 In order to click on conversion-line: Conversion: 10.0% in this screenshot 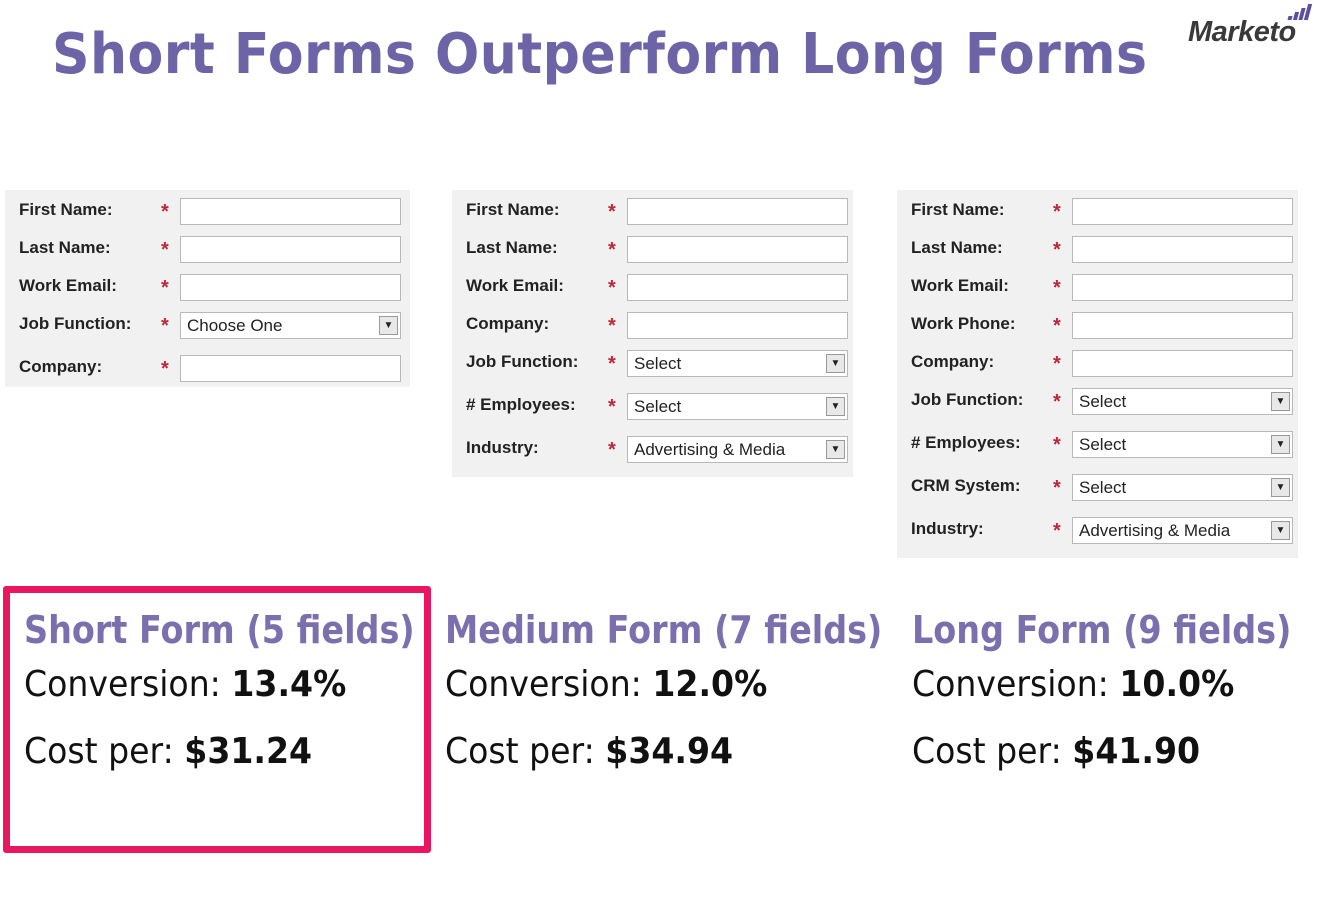, I will do `click(1110, 697)`.